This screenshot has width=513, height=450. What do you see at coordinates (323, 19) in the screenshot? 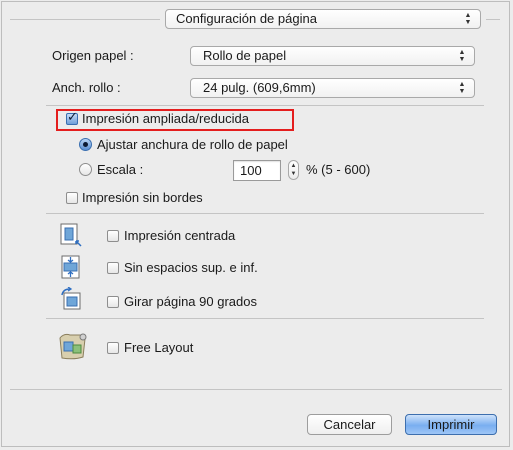
I see `page-setup-popup: Configuración de página ▲ ▼` at bounding box center [323, 19].